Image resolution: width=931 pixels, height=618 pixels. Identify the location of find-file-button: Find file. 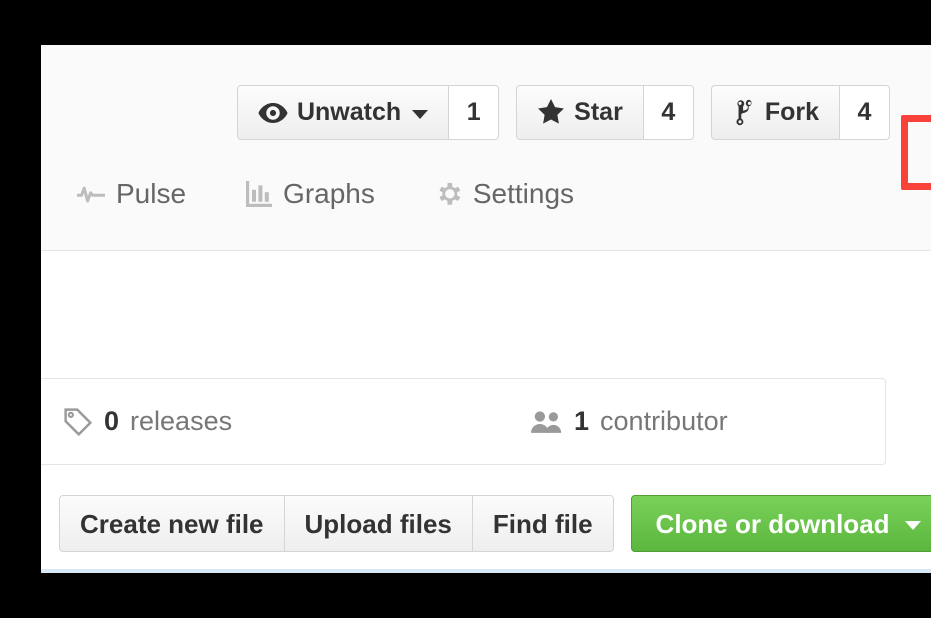
(542, 523).